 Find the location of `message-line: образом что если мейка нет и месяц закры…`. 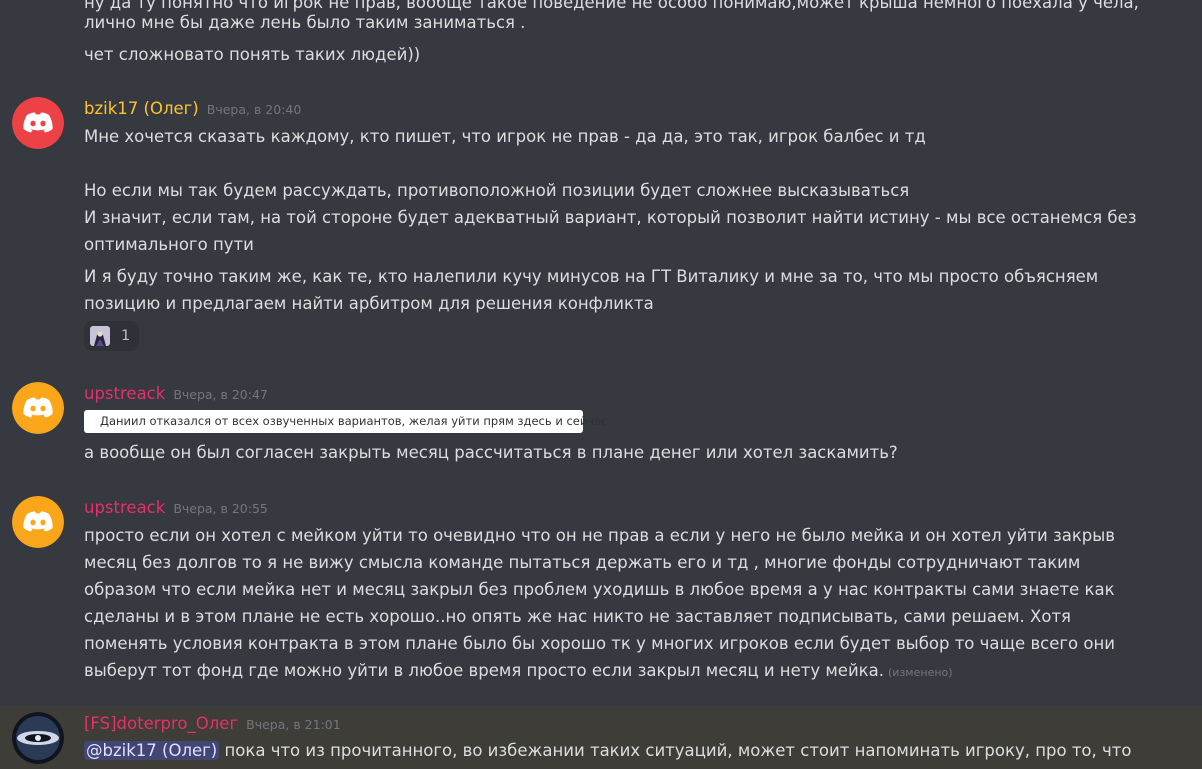

message-line: образом что если мейка нет и месяц закры… is located at coordinates (599, 589).